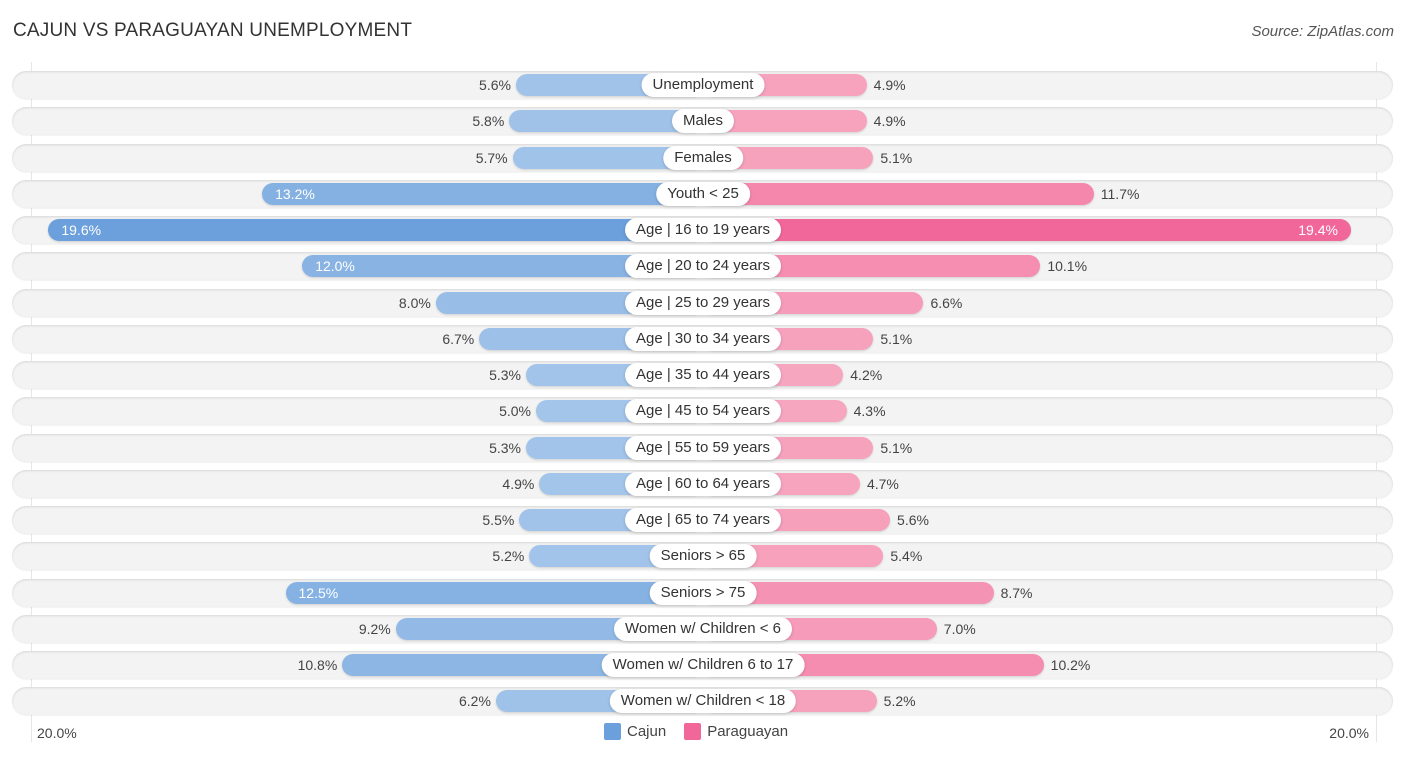 This screenshot has height=757, width=1406. What do you see at coordinates (703, 303) in the screenshot?
I see `category-label: Age | 25 to 29 years` at bounding box center [703, 303].